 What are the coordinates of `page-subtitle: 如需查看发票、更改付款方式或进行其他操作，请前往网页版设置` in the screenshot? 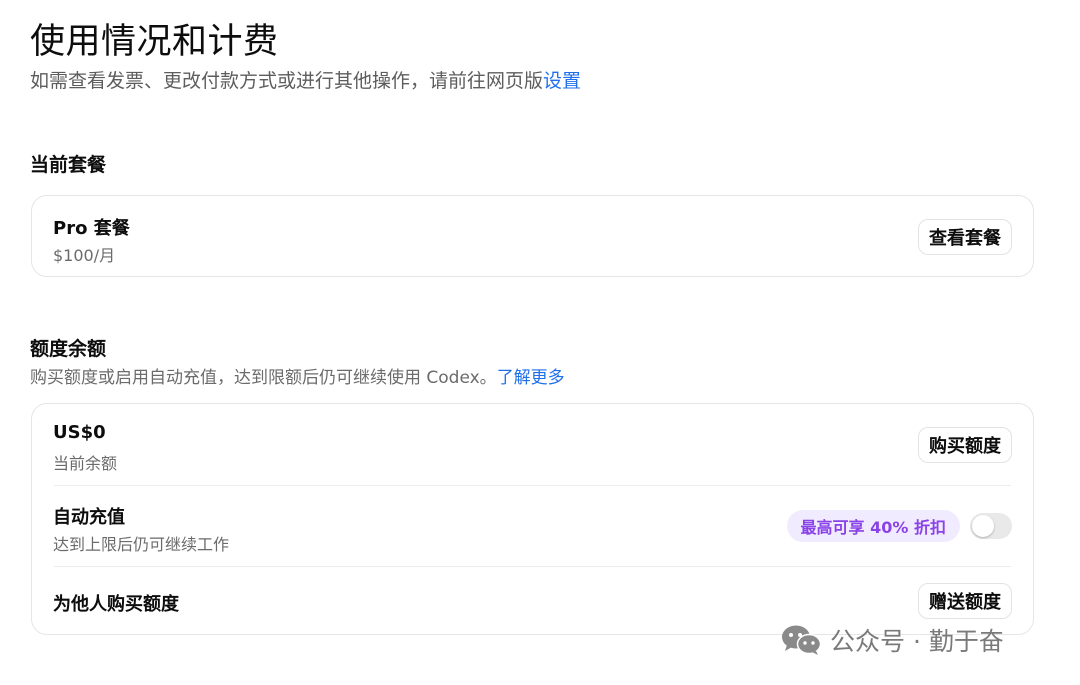 It's located at (305, 79).